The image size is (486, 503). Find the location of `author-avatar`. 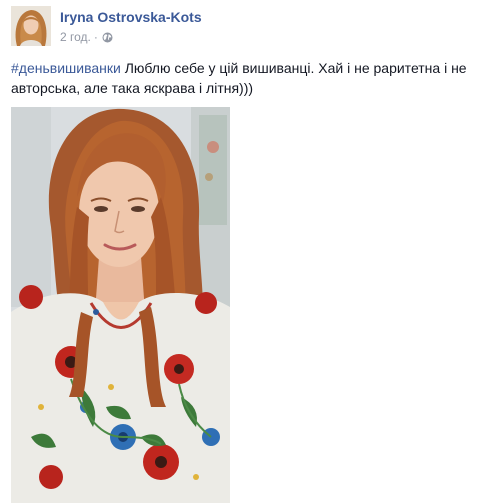

author-avatar is located at coordinates (31, 26).